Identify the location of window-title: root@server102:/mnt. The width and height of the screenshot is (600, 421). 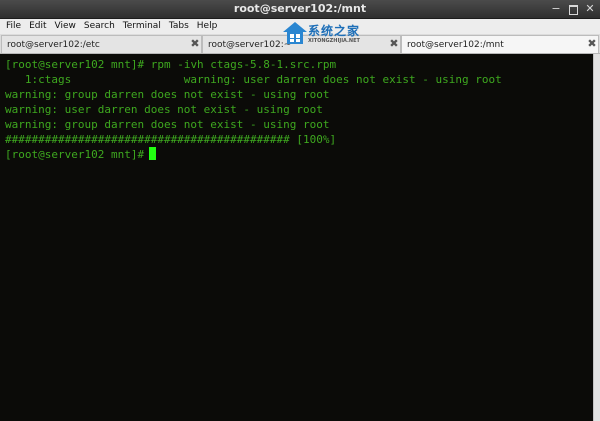
(300, 8).